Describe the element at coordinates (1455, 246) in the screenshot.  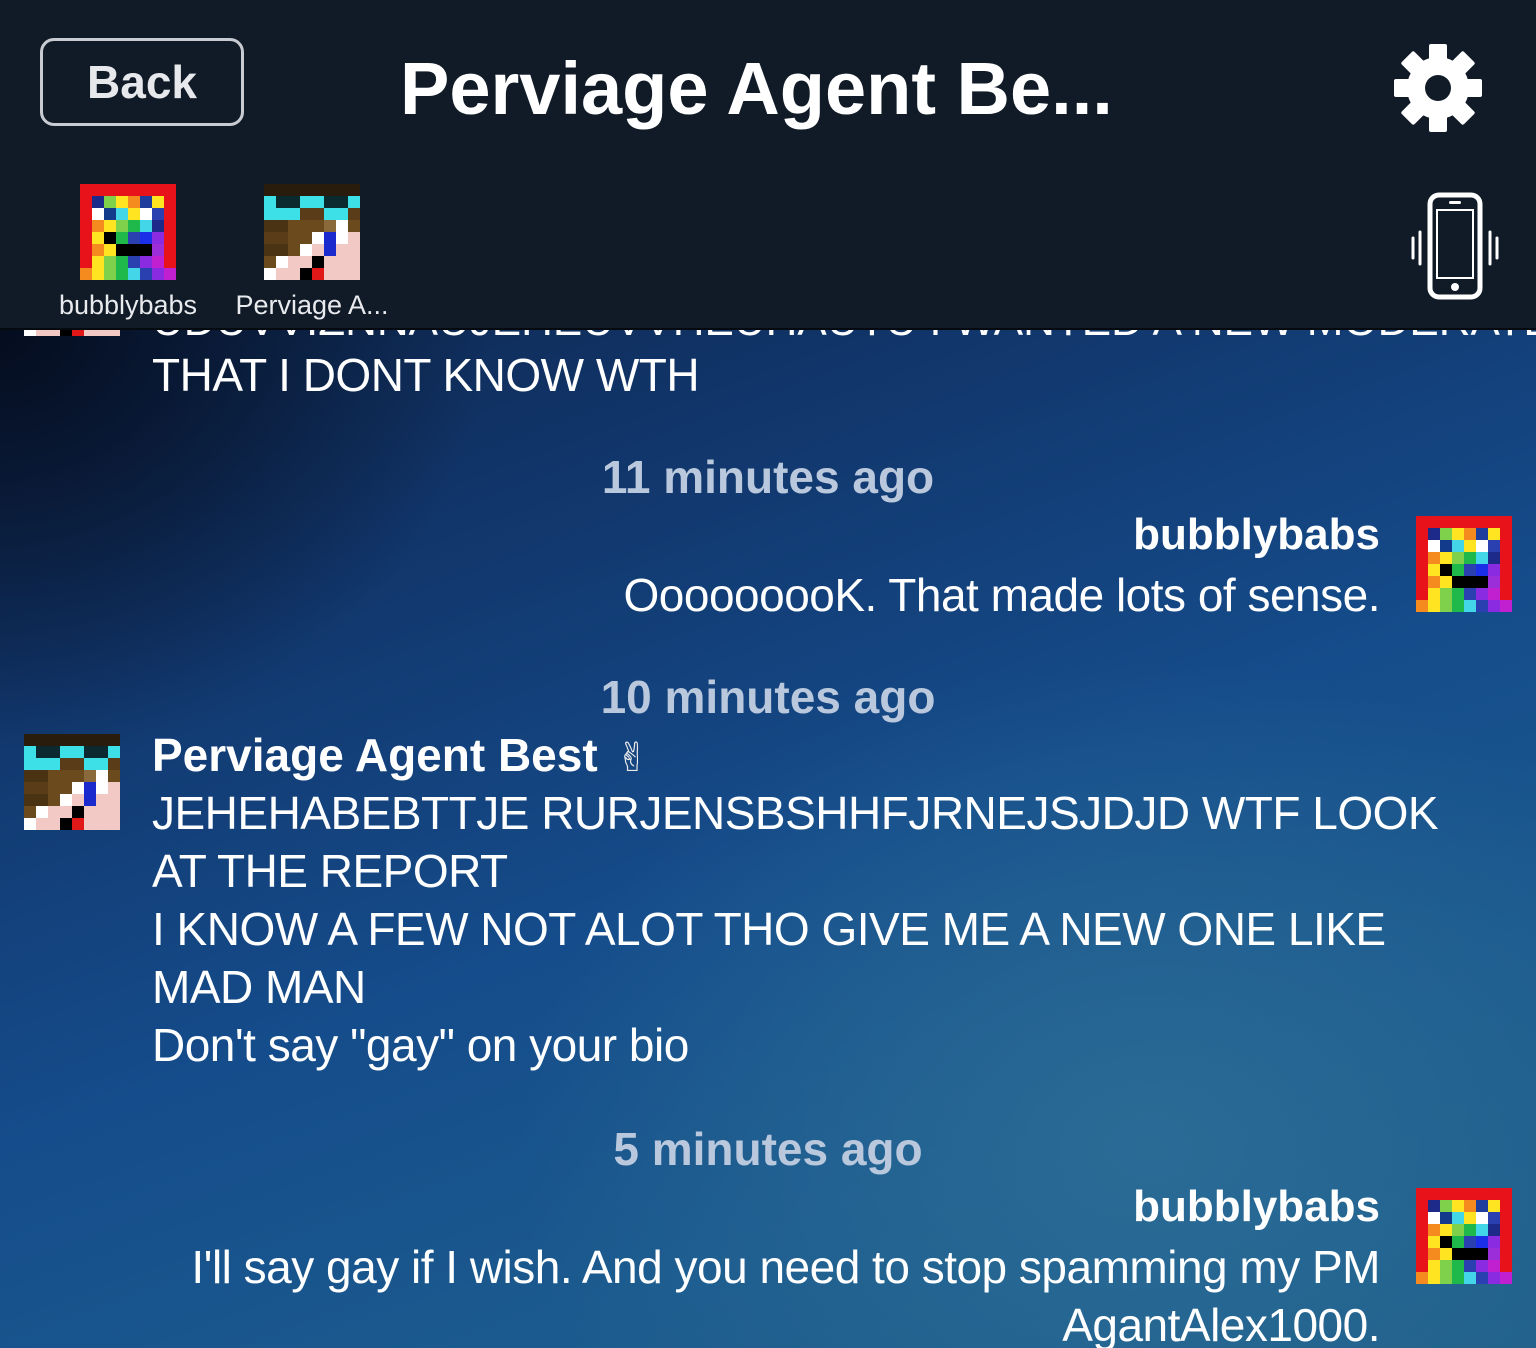
I see `phone-vibrate-icon` at that location.